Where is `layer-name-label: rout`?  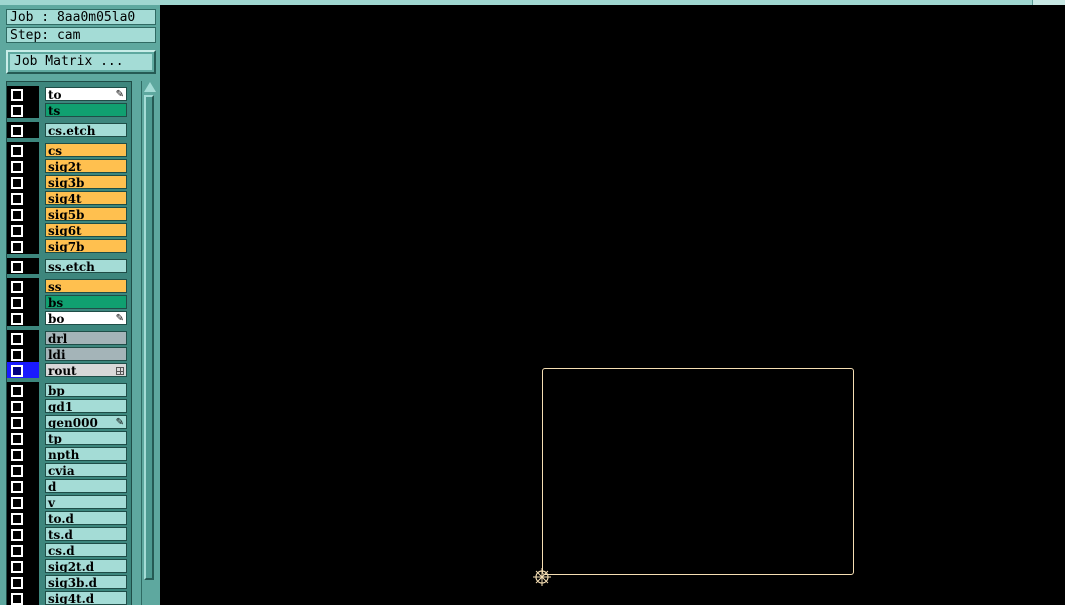 layer-name-label: rout is located at coordinates (86, 370).